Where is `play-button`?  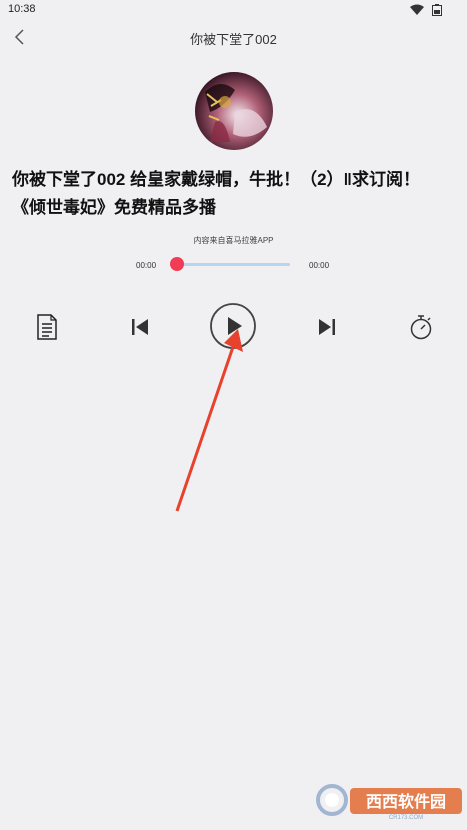 play-button is located at coordinates (233, 326).